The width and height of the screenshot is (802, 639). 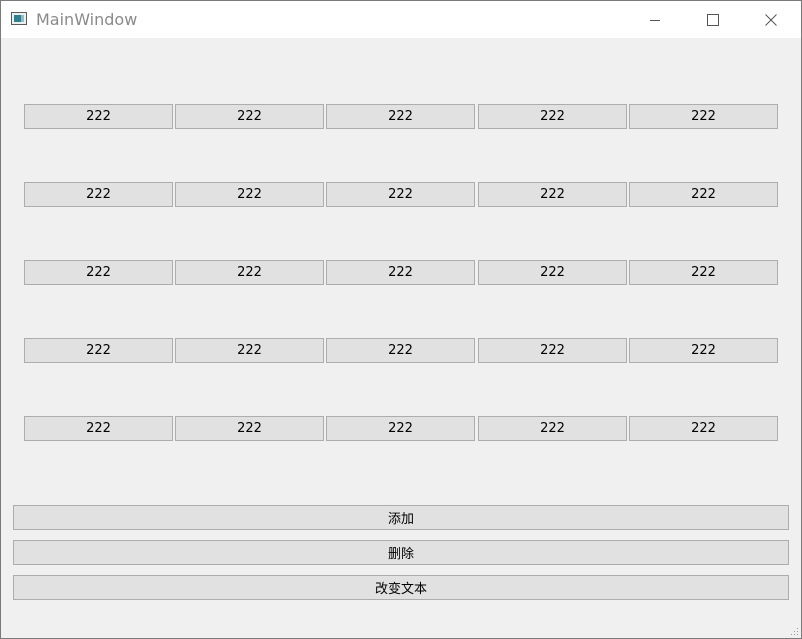 I want to click on change-text-button: 改变文本, so click(x=401, y=587).